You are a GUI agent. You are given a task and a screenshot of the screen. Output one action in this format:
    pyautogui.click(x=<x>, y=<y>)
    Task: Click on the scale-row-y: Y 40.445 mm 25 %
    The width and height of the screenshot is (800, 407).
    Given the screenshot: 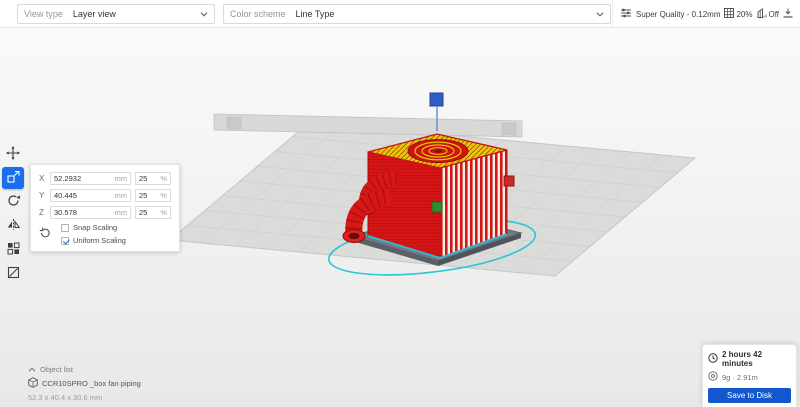 What is the action you would take?
    pyautogui.click(x=105, y=195)
    